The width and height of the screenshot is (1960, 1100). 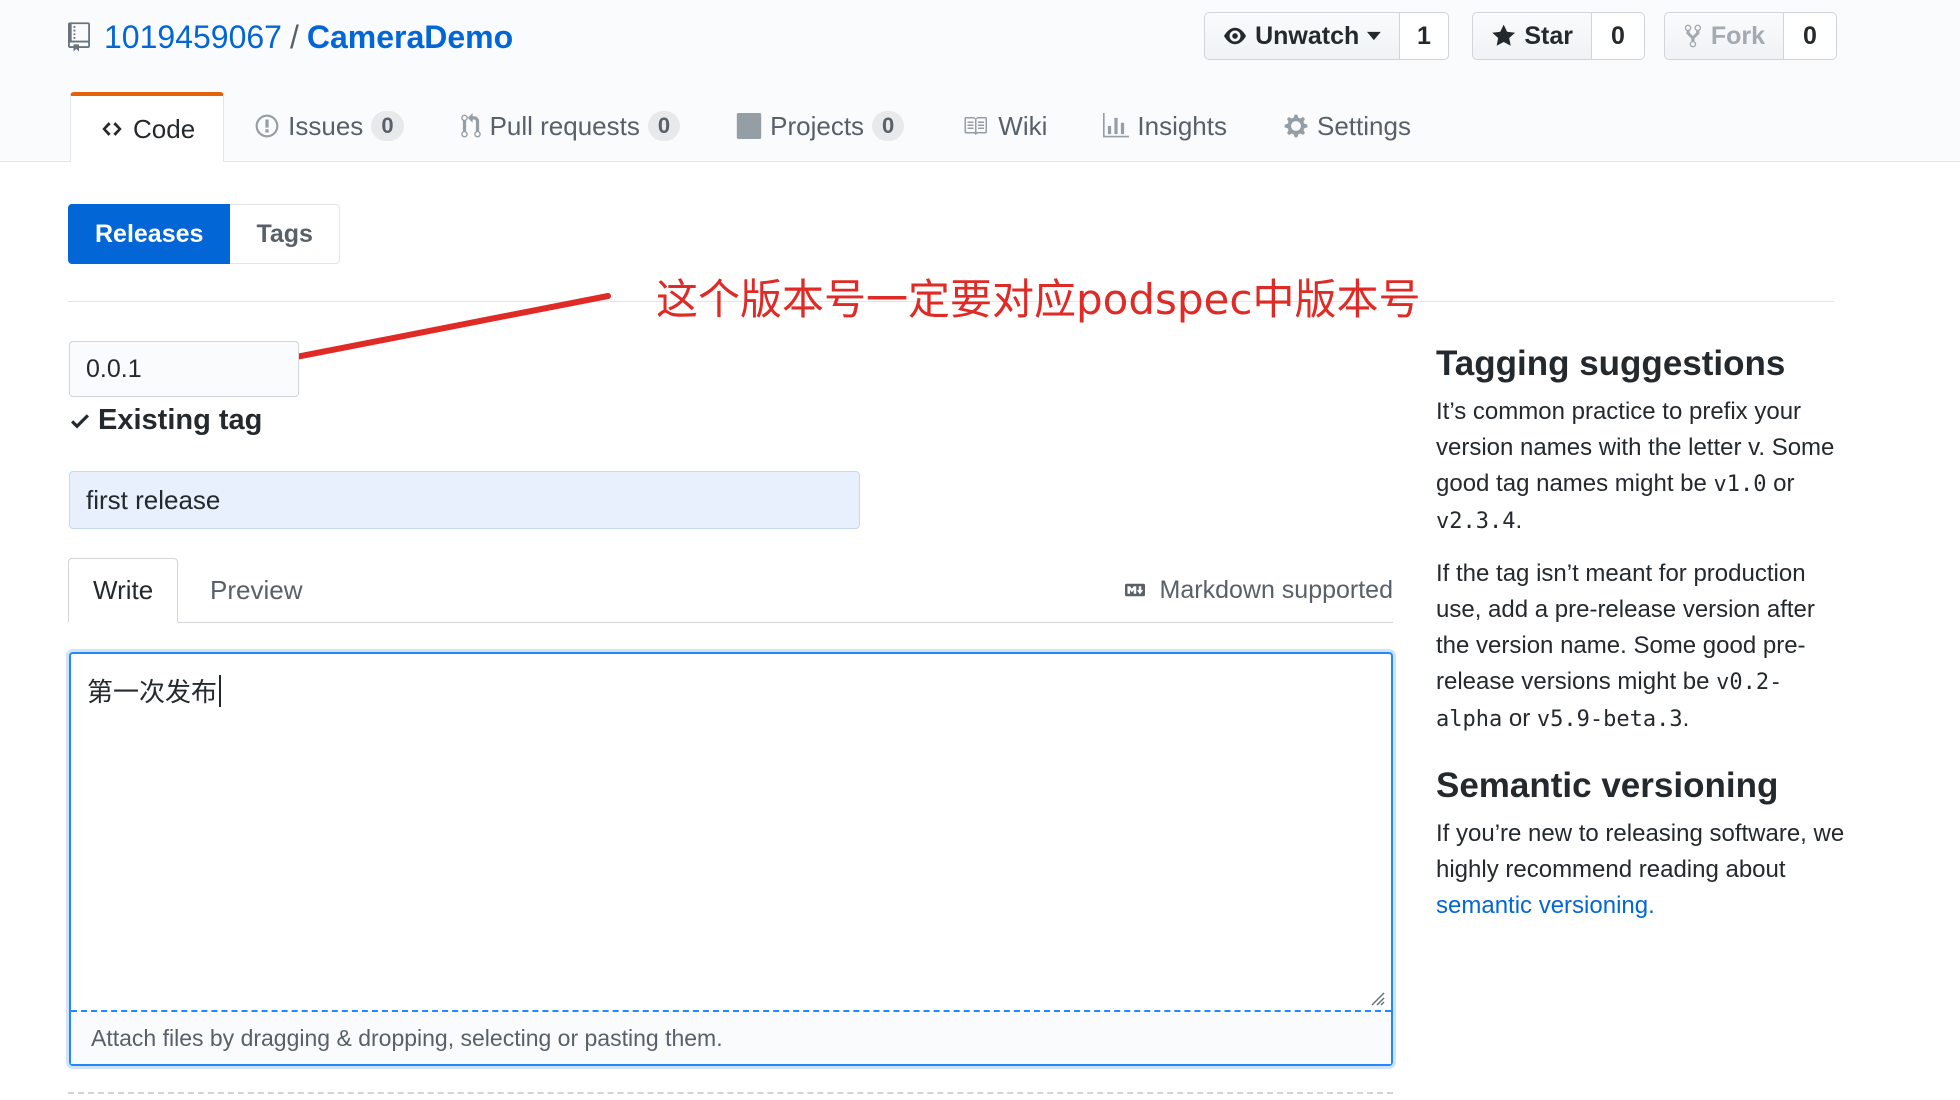 I want to click on releases-subnav: Releases Tags, so click(x=204, y=234).